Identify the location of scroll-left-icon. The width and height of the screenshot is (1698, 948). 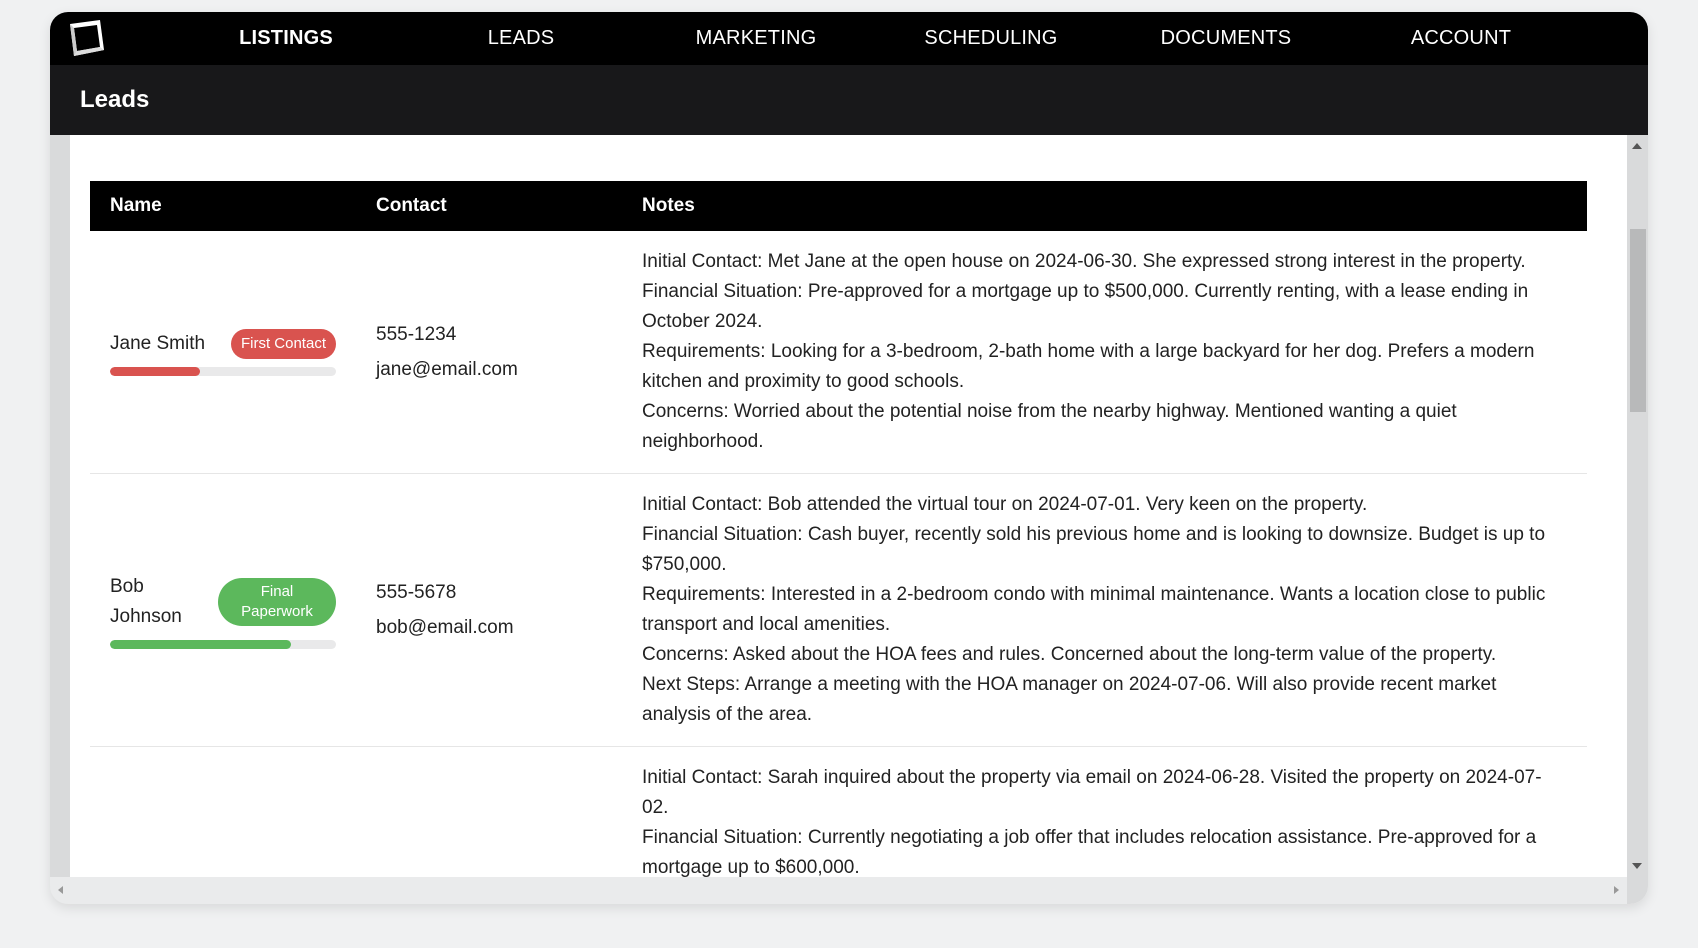
(60, 890).